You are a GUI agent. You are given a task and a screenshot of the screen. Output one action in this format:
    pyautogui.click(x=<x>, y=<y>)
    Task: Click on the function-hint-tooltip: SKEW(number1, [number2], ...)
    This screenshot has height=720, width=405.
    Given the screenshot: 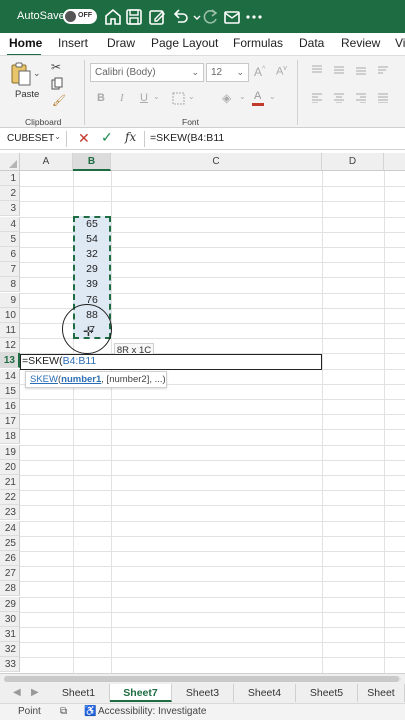 What is the action you would take?
    pyautogui.click(x=96, y=379)
    